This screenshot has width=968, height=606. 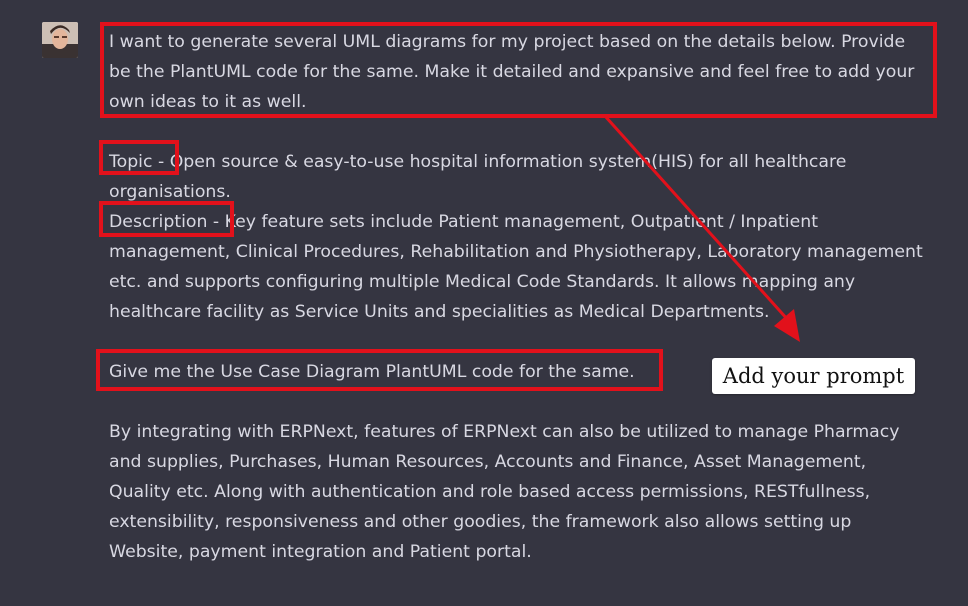 I want to click on add-prompt-callout: Add your prompt, so click(x=813, y=376).